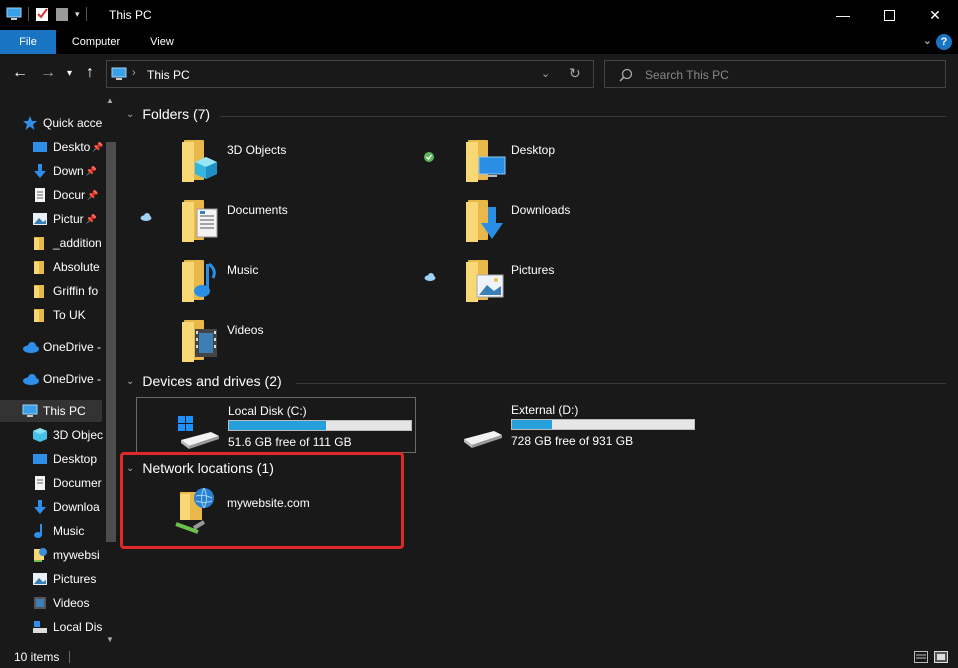  Describe the element at coordinates (596, 284) in the screenshot. I see `folder-tile-pictures: Pictures` at that location.